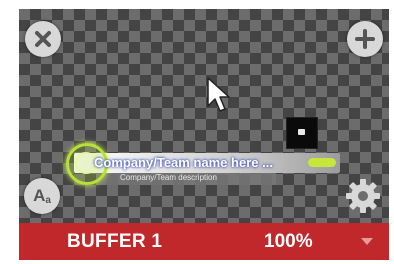  I want to click on text-style-icon: A, so click(39, 195).